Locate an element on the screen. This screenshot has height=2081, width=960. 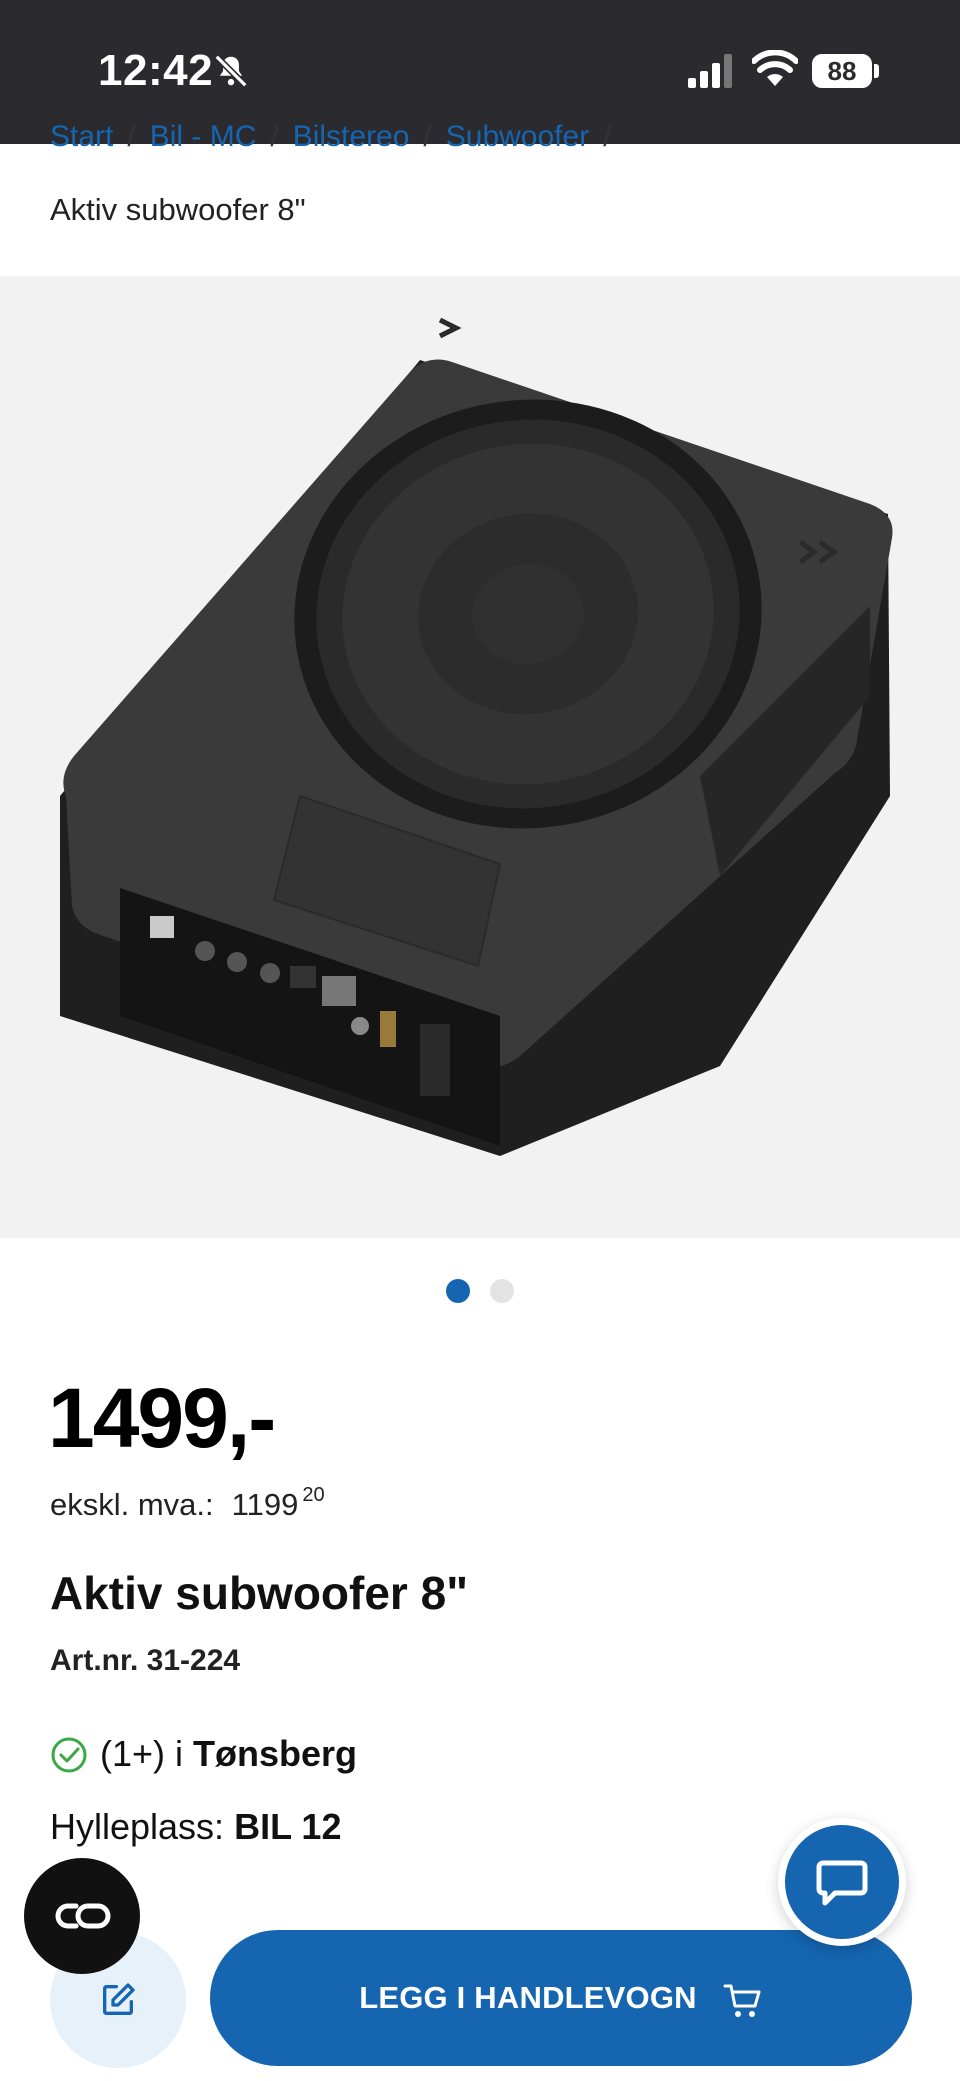
breadcrumb-bilstereo: Bilstereo is located at coordinates (351, 137).